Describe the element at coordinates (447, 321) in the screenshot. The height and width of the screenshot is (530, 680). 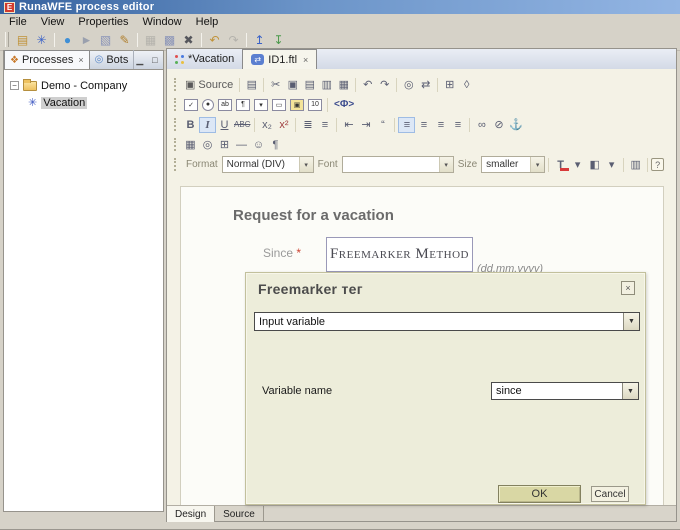
I see `tag-type-select: Input variable ▼` at that location.